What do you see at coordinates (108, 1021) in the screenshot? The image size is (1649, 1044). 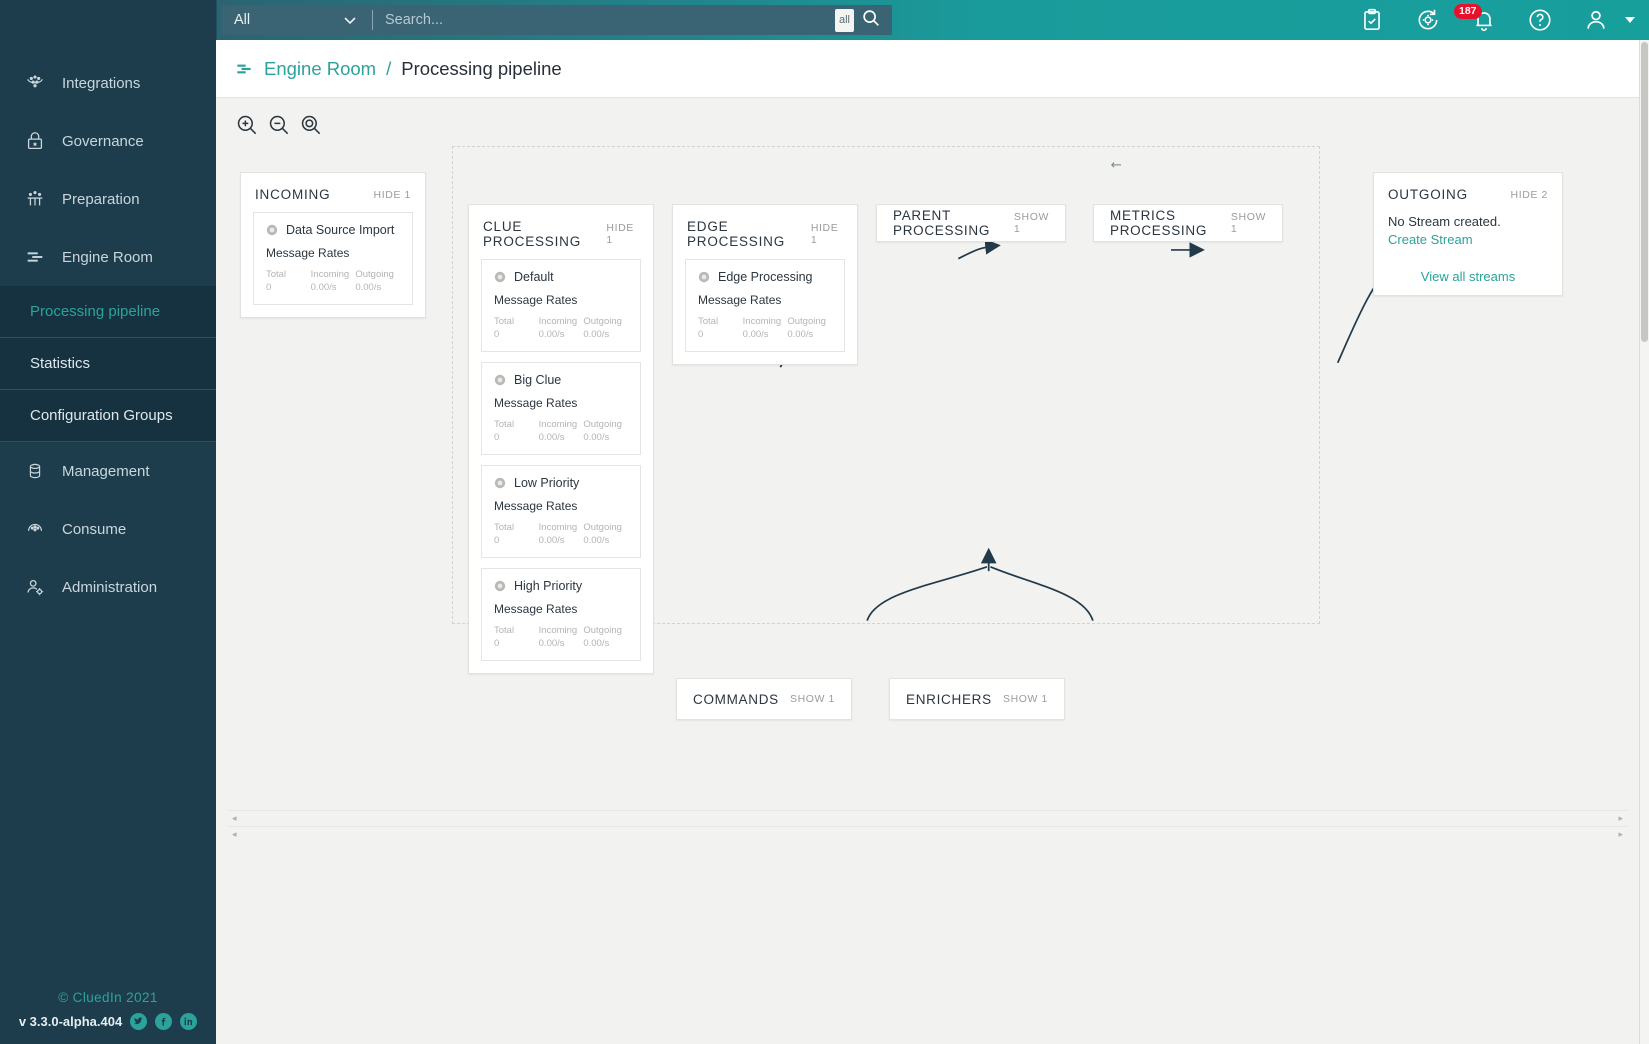 I see `version-line: v 3.3.0-alpha.404` at bounding box center [108, 1021].